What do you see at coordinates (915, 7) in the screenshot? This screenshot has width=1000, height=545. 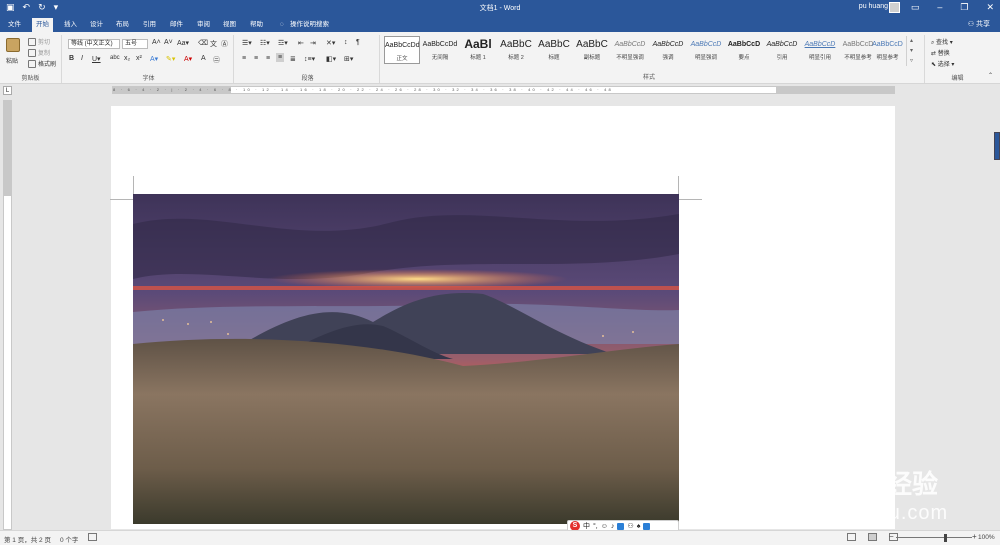 I see `ribbon-display-icon: ▭` at bounding box center [915, 7].